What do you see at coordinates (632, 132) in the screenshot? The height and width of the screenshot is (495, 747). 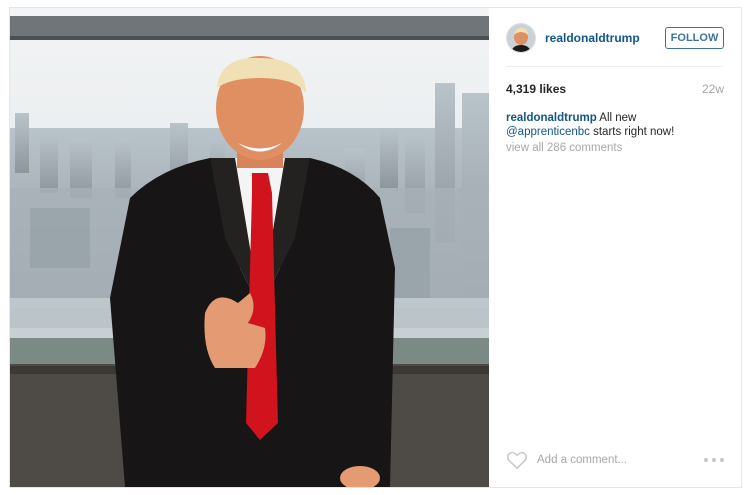 I see `caption-text-after: starts right now!` at bounding box center [632, 132].